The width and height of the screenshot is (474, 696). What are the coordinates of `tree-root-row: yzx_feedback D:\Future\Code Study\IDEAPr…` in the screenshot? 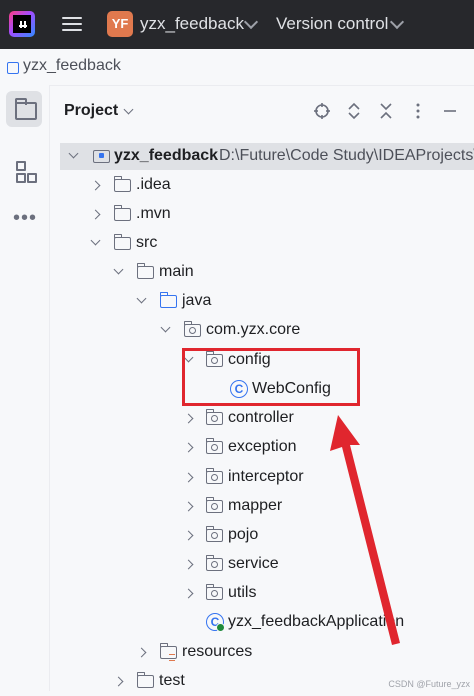 It's located at (267, 158).